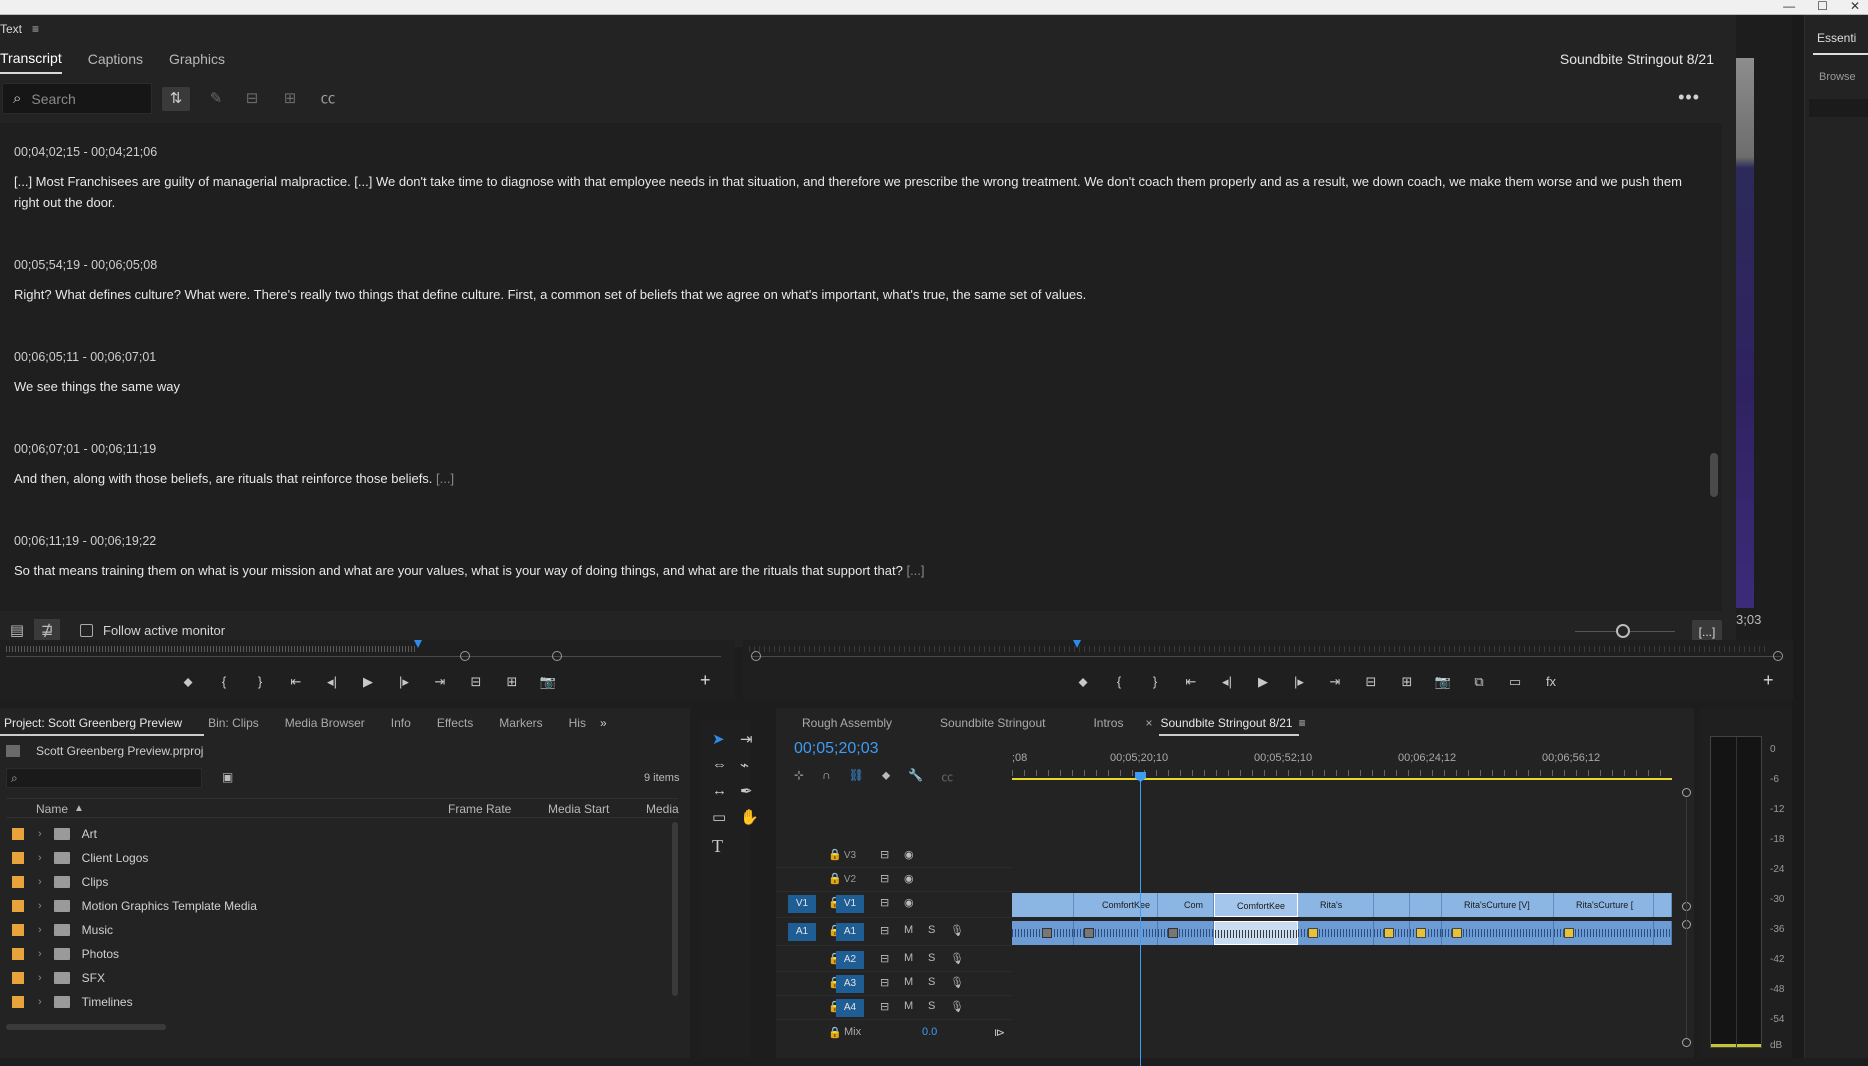  What do you see at coordinates (1392, 905) in the screenshot?
I see `video-clip` at bounding box center [1392, 905].